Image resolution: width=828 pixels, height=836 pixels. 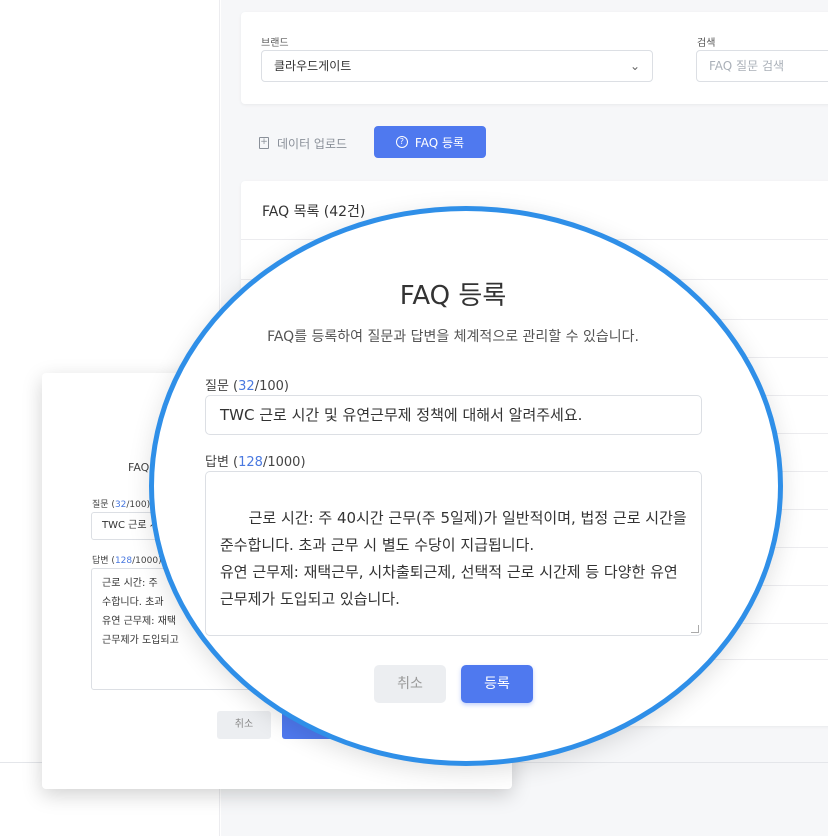 What do you see at coordinates (762, 66) in the screenshot?
I see `search-input` at bounding box center [762, 66].